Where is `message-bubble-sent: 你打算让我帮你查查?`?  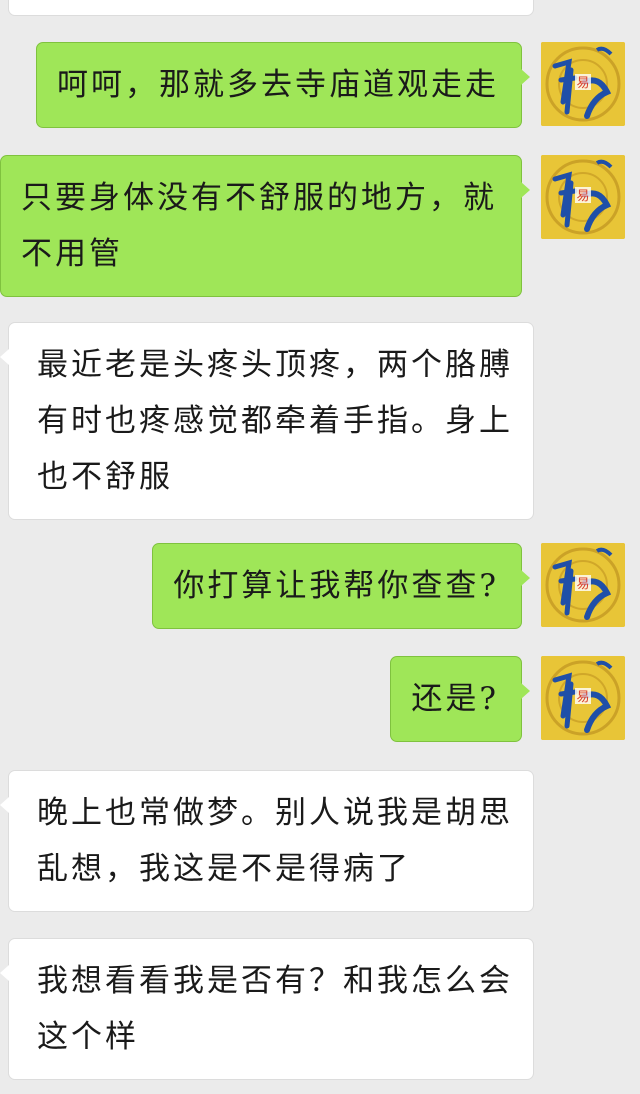 message-bubble-sent: 你打算让我帮你查查? is located at coordinates (341, 586).